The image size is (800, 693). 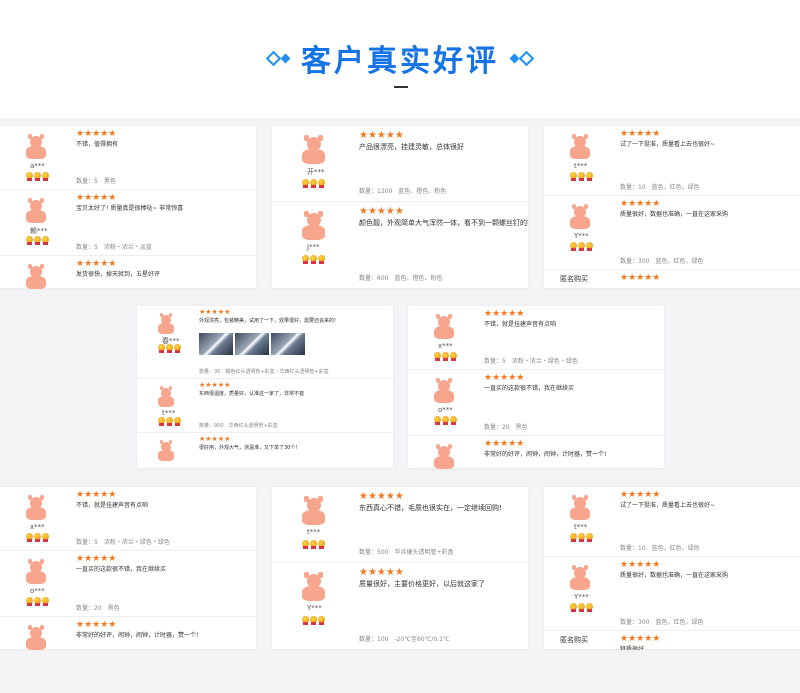 I want to click on review-text: 非常好的好评，闹钟，闹钟，计时器，赞一个!, so click(x=137, y=635).